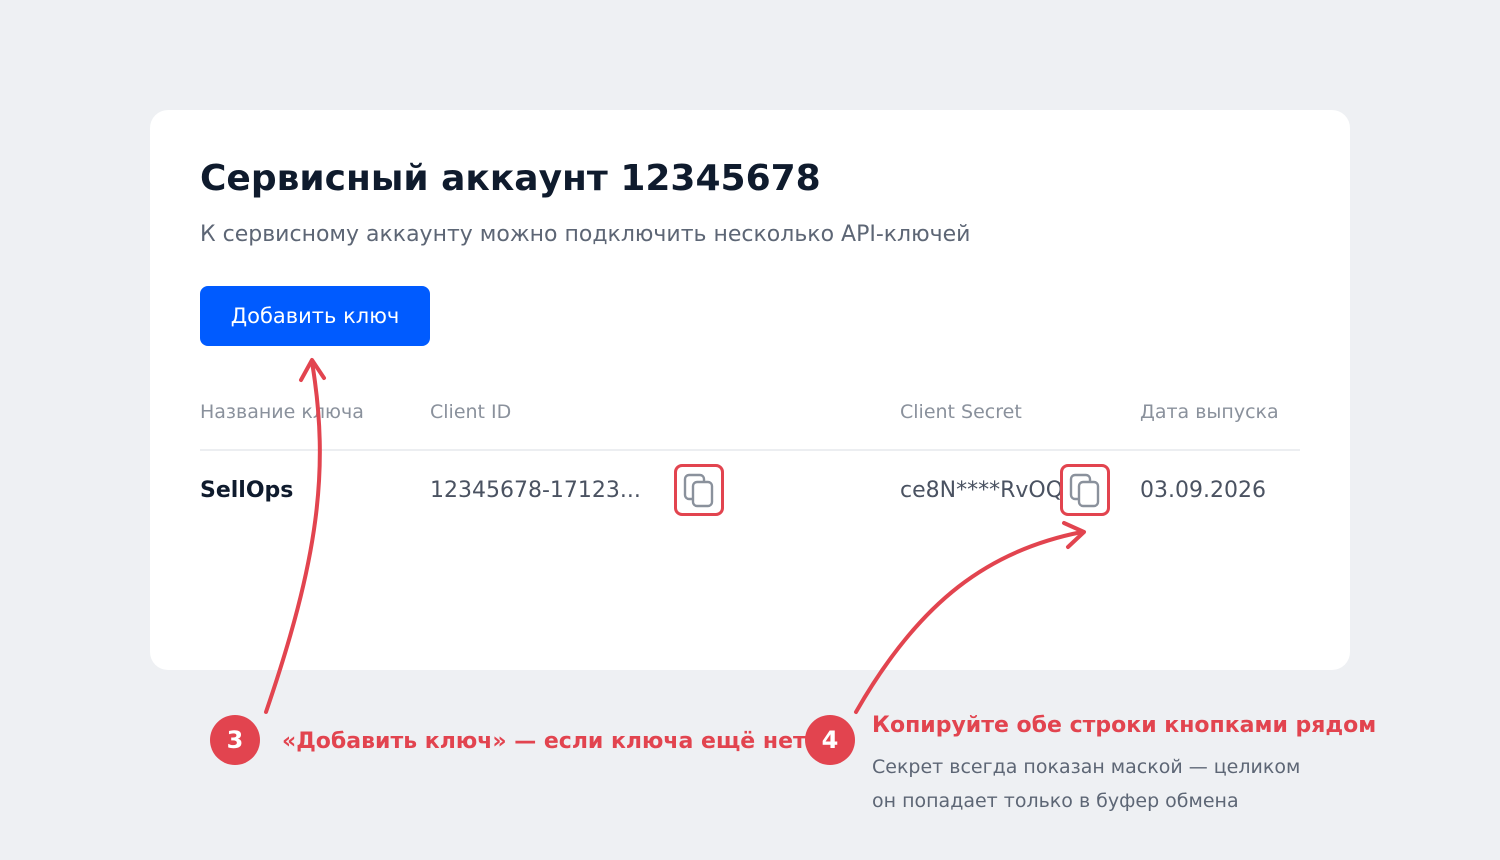  What do you see at coordinates (969, 622) in the screenshot?
I see `arrow-to-copy-secret` at bounding box center [969, 622].